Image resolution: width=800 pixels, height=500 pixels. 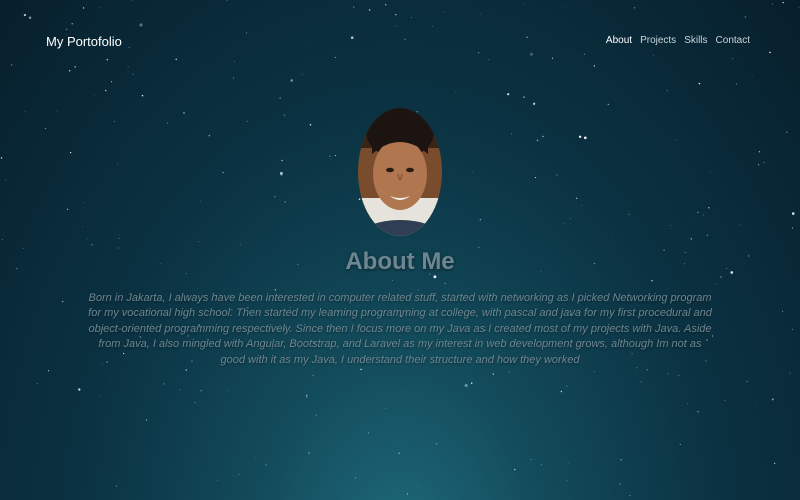 I want to click on nav-link-contact: Contact, so click(x=733, y=40).